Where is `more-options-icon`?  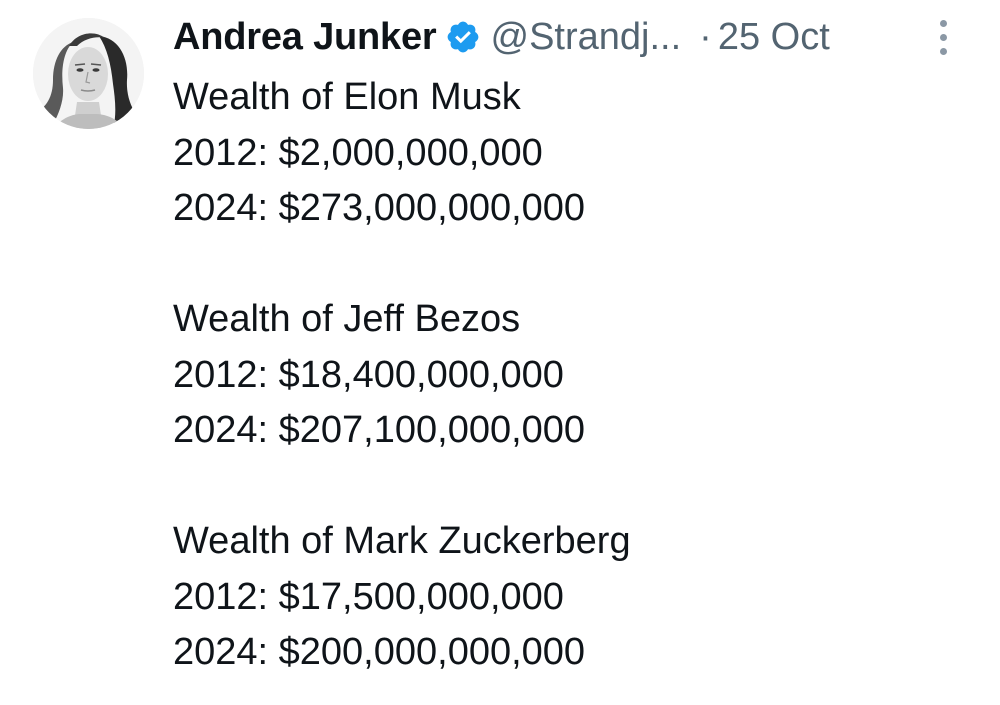
more-options-icon is located at coordinates (943, 40).